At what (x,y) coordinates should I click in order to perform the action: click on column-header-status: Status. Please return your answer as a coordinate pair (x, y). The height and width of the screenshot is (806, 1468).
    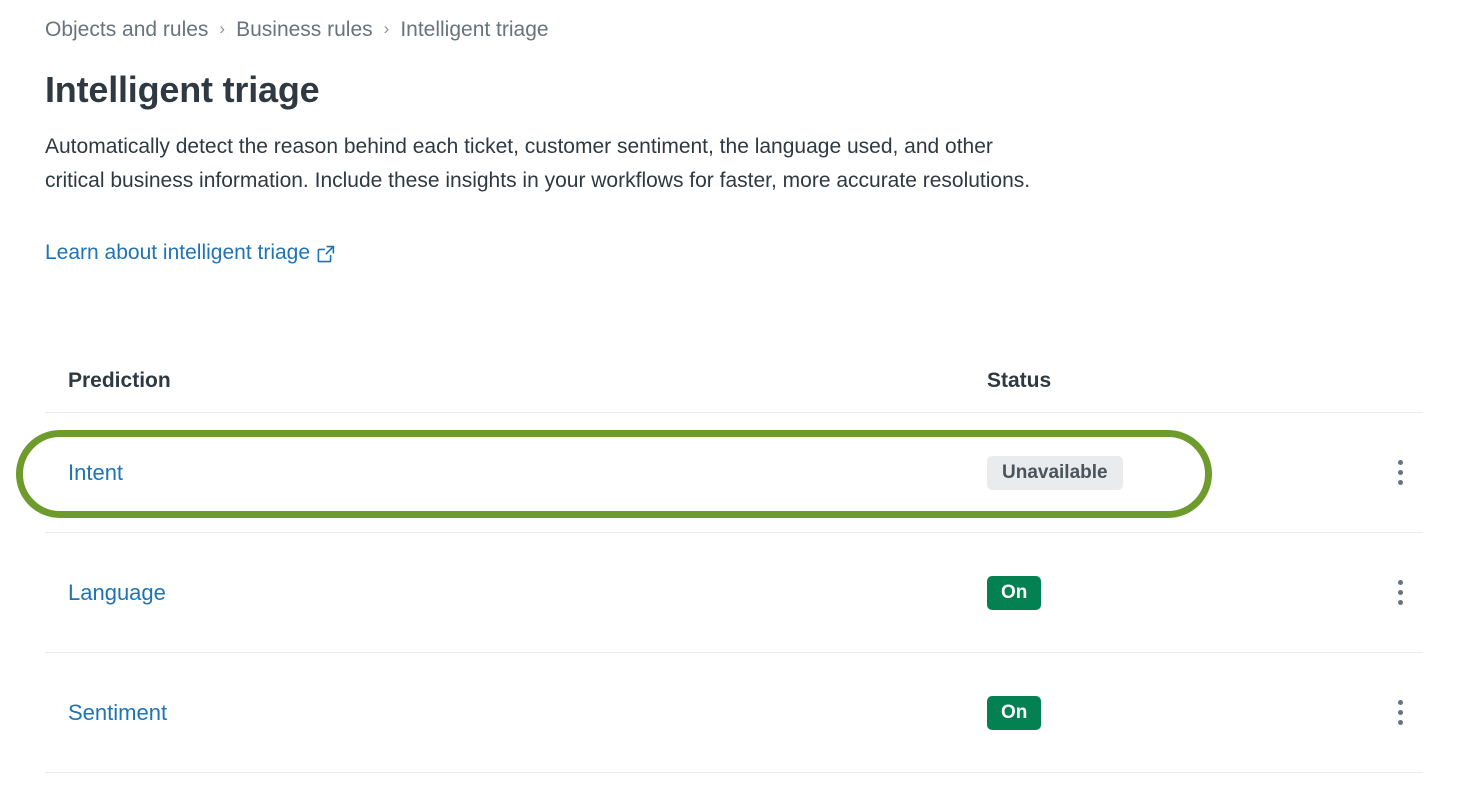
    Looking at the image, I should click on (1019, 380).